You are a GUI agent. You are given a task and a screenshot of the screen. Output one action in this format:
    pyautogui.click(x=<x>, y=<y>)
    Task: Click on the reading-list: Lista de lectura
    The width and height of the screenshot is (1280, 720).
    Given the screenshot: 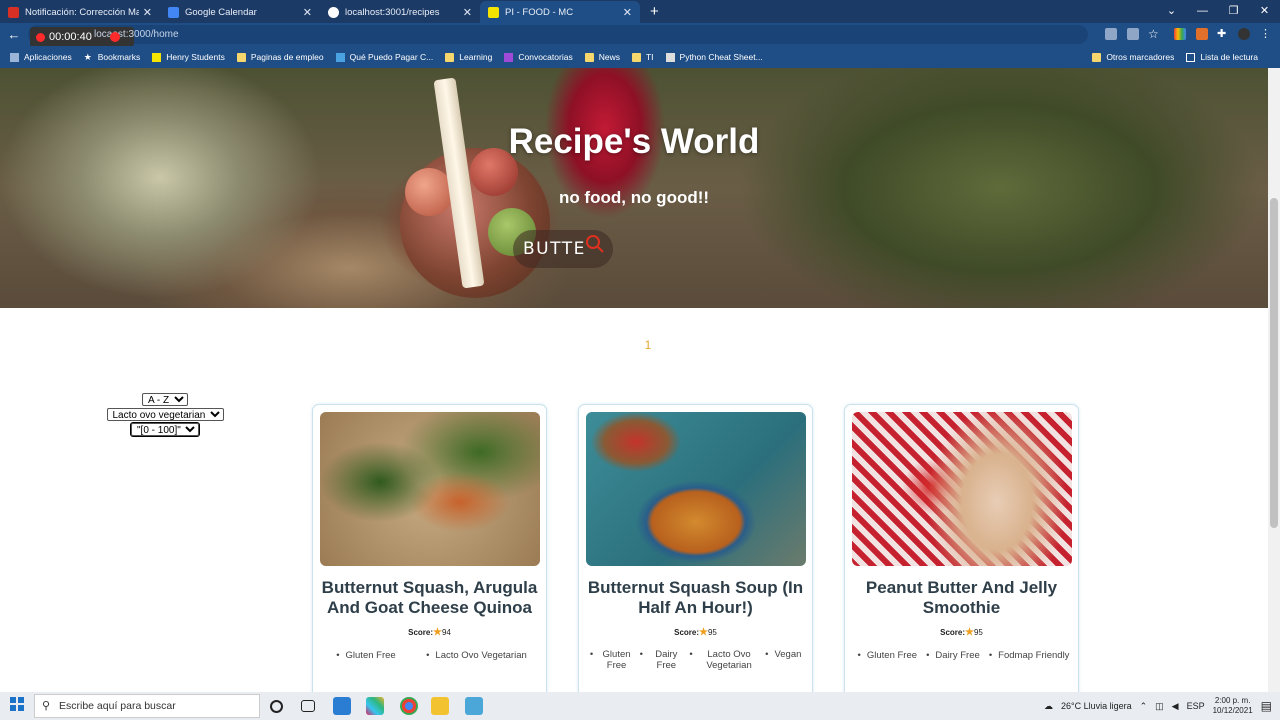 What is the action you would take?
    pyautogui.click(x=1222, y=57)
    